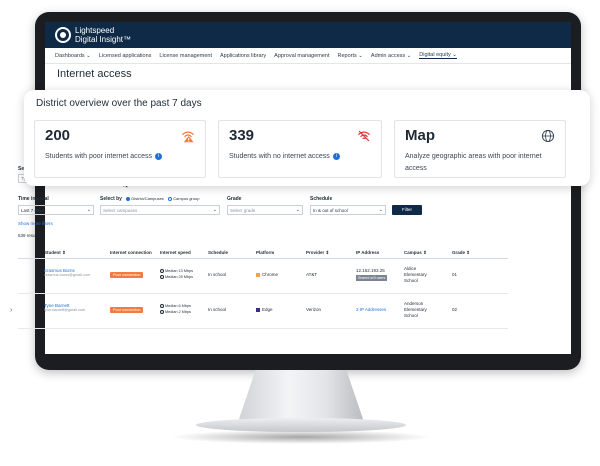 The width and height of the screenshot is (600, 466). I want to click on col-schedule: Schedule, so click(218, 252).